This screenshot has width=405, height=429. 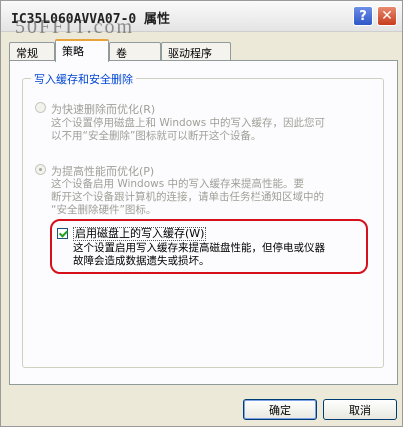 What do you see at coordinates (156, 136) in the screenshot?
I see `description-line: 以不用“安全删除”图标就可以断开这个设备。` at bounding box center [156, 136].